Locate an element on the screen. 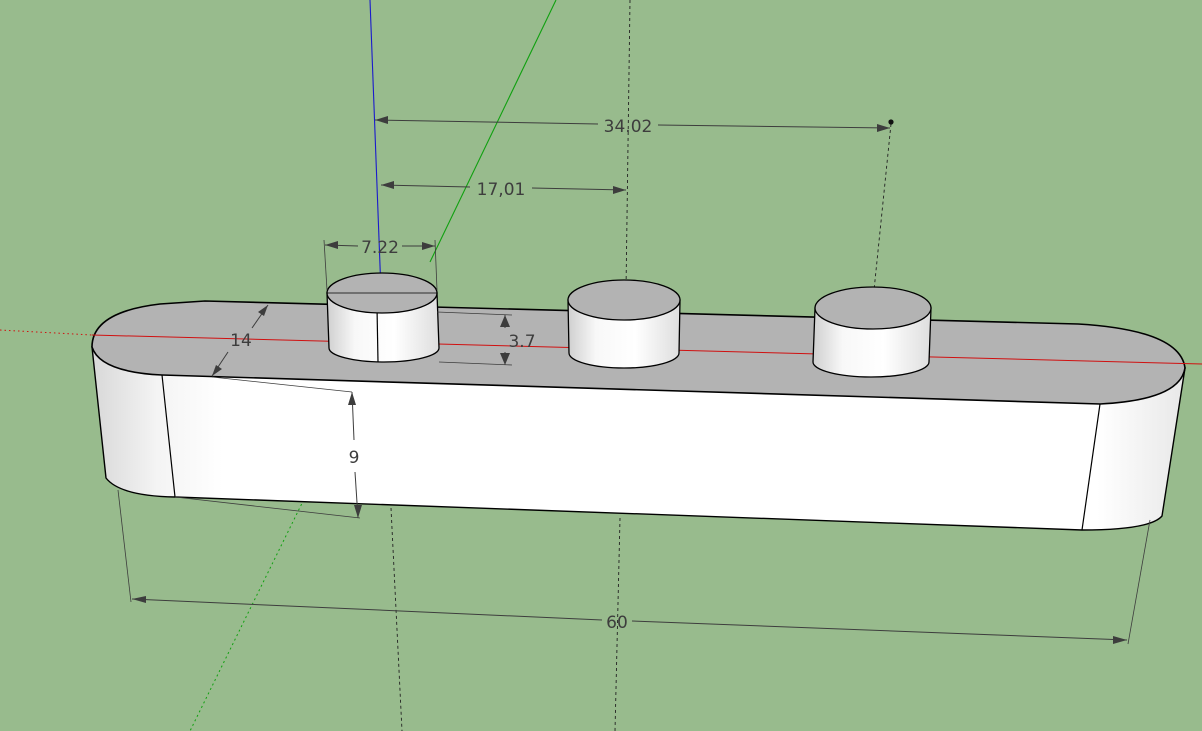 This screenshot has width=1202, height=731. dimension-label: 7.22 is located at coordinates (380, 248).